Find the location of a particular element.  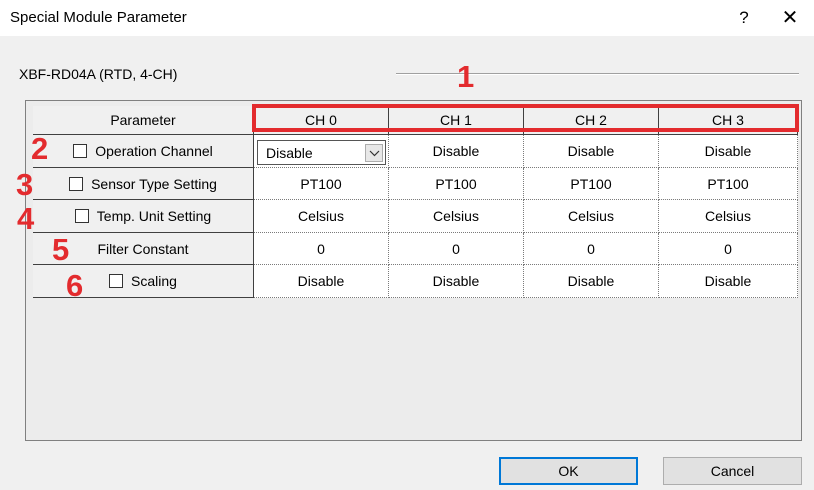

param-label: Filter Constant is located at coordinates (143, 248).